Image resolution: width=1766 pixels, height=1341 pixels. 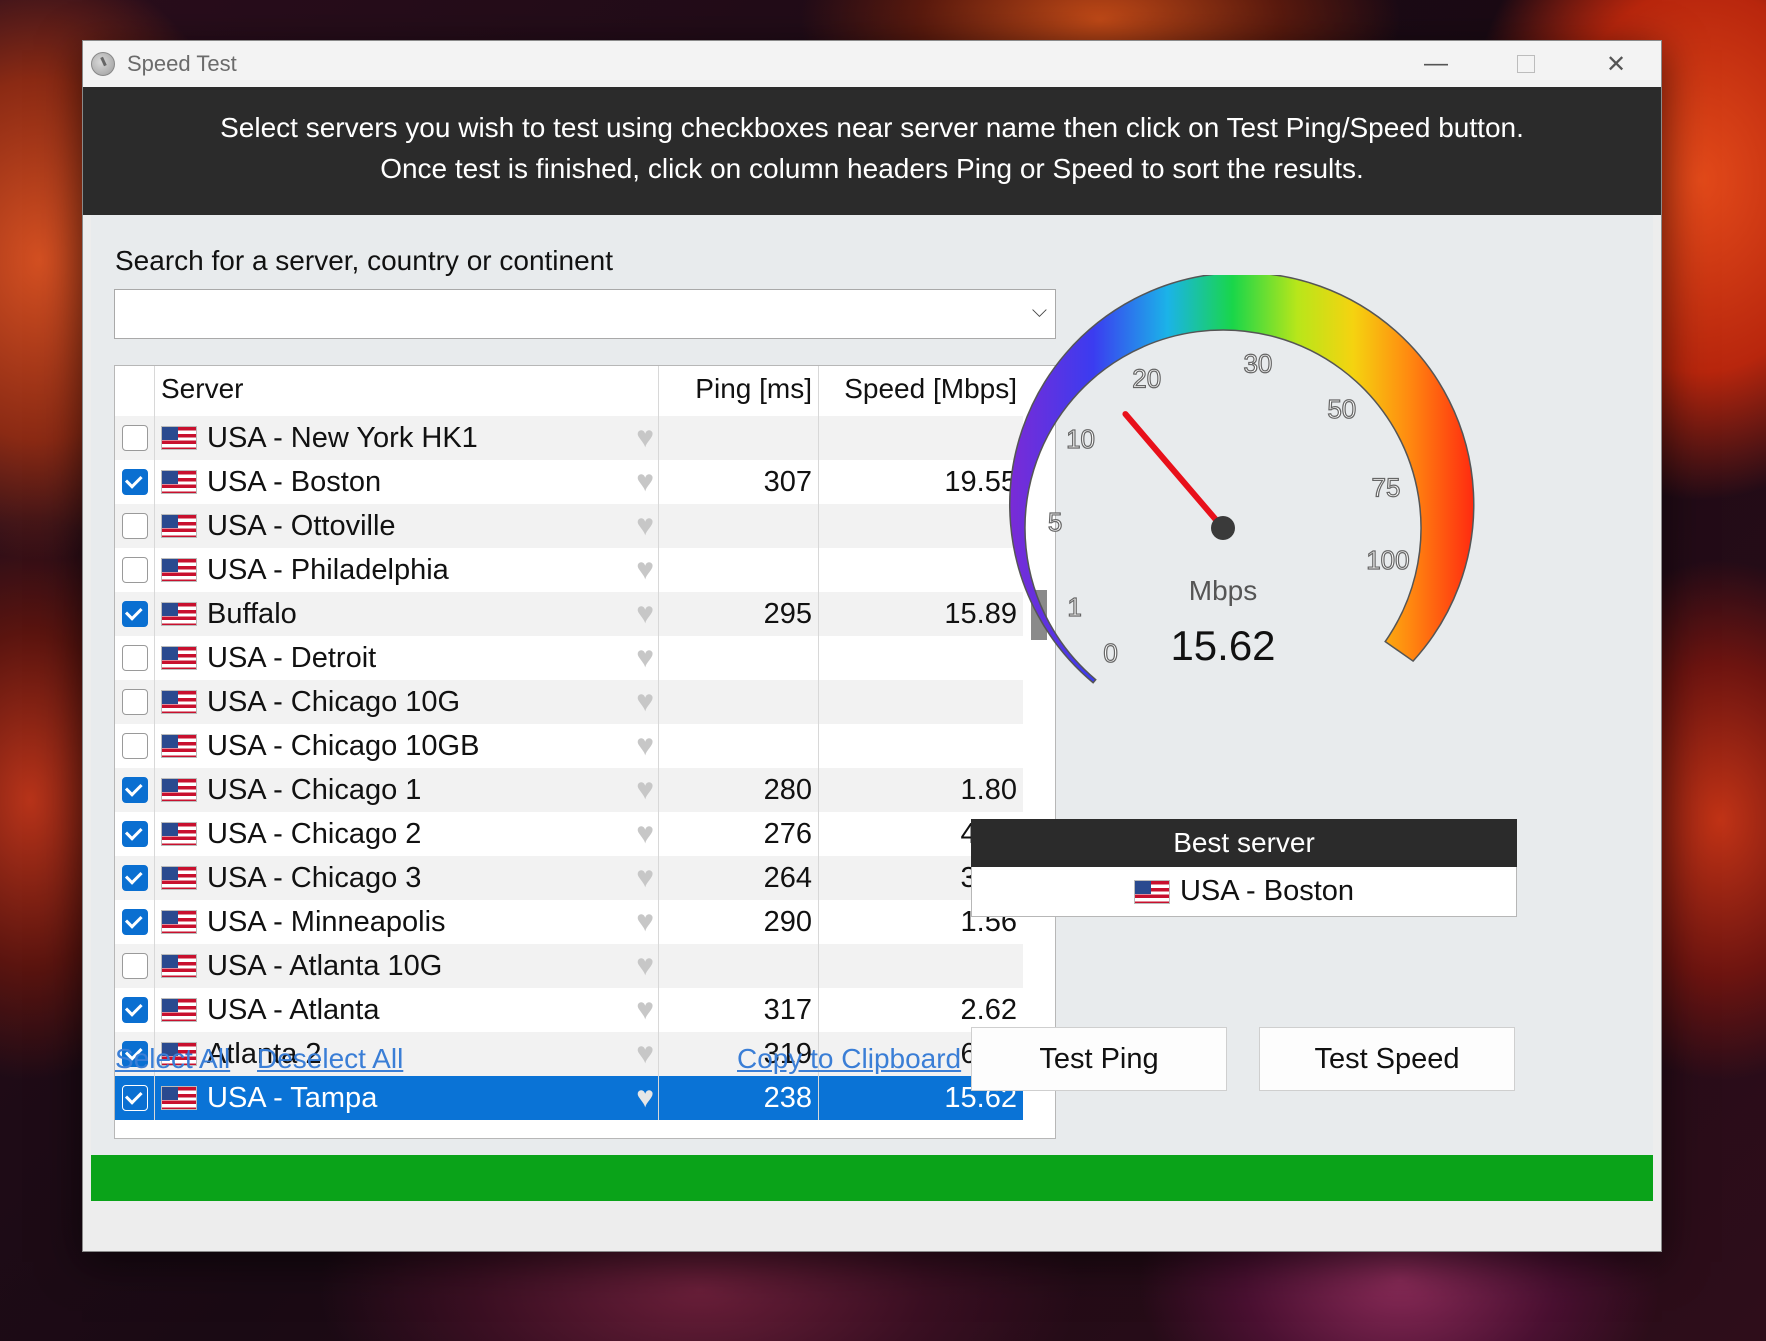 I want to click on table-row: USA - Boston ♥ 307 19.55, so click(x=569, y=482).